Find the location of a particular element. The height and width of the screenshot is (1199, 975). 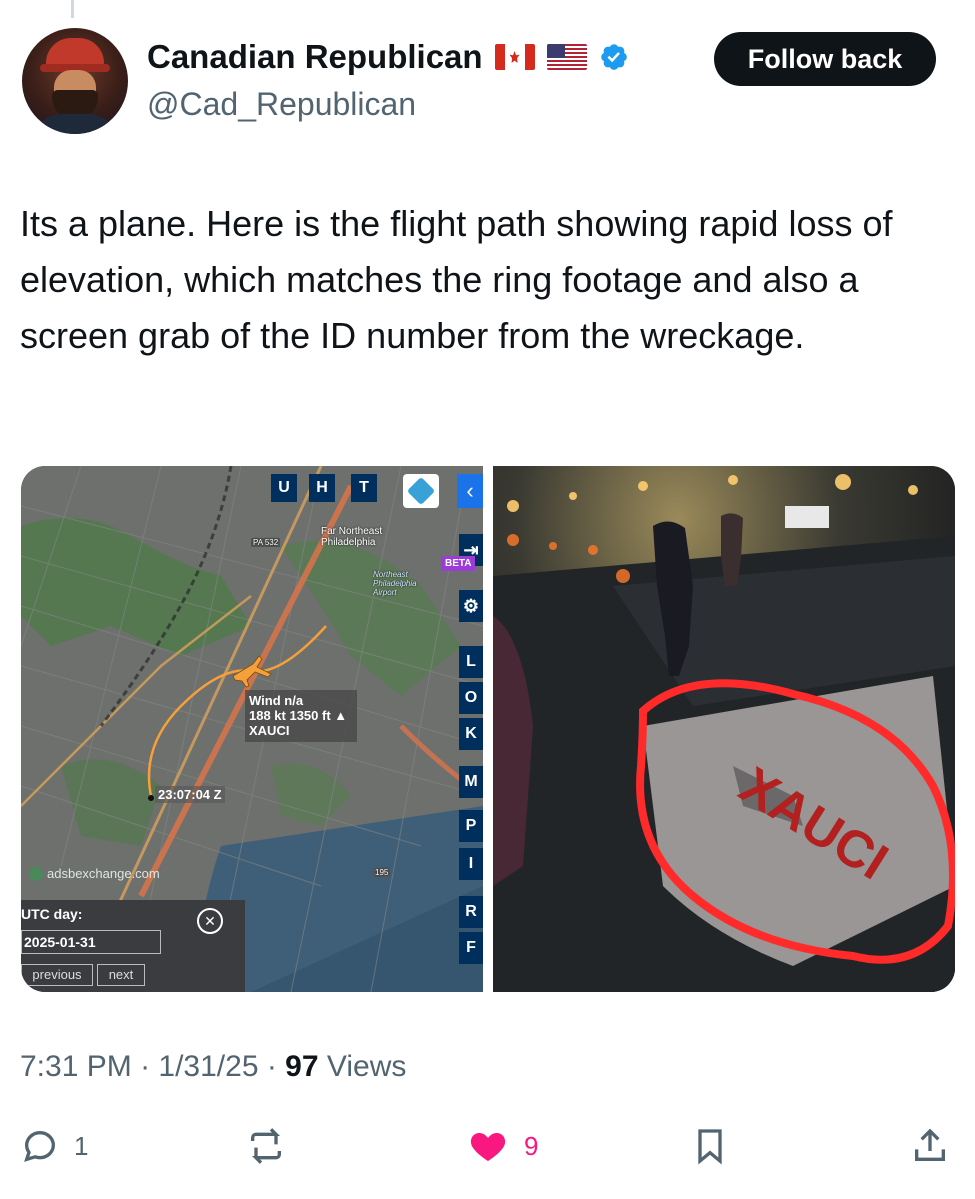

action-bar: 1 9 is located at coordinates (487, 1146).